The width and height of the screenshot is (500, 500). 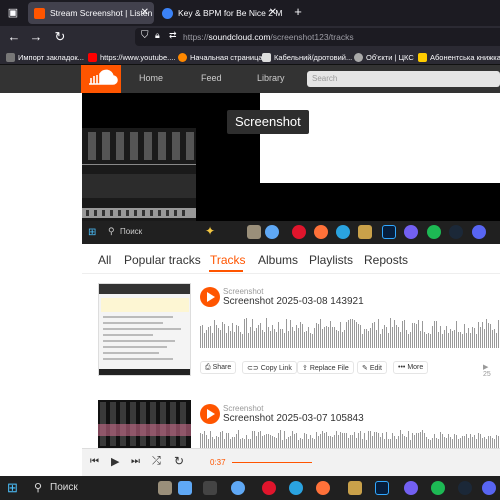 I want to click on nav-library: Library, so click(x=271, y=78).